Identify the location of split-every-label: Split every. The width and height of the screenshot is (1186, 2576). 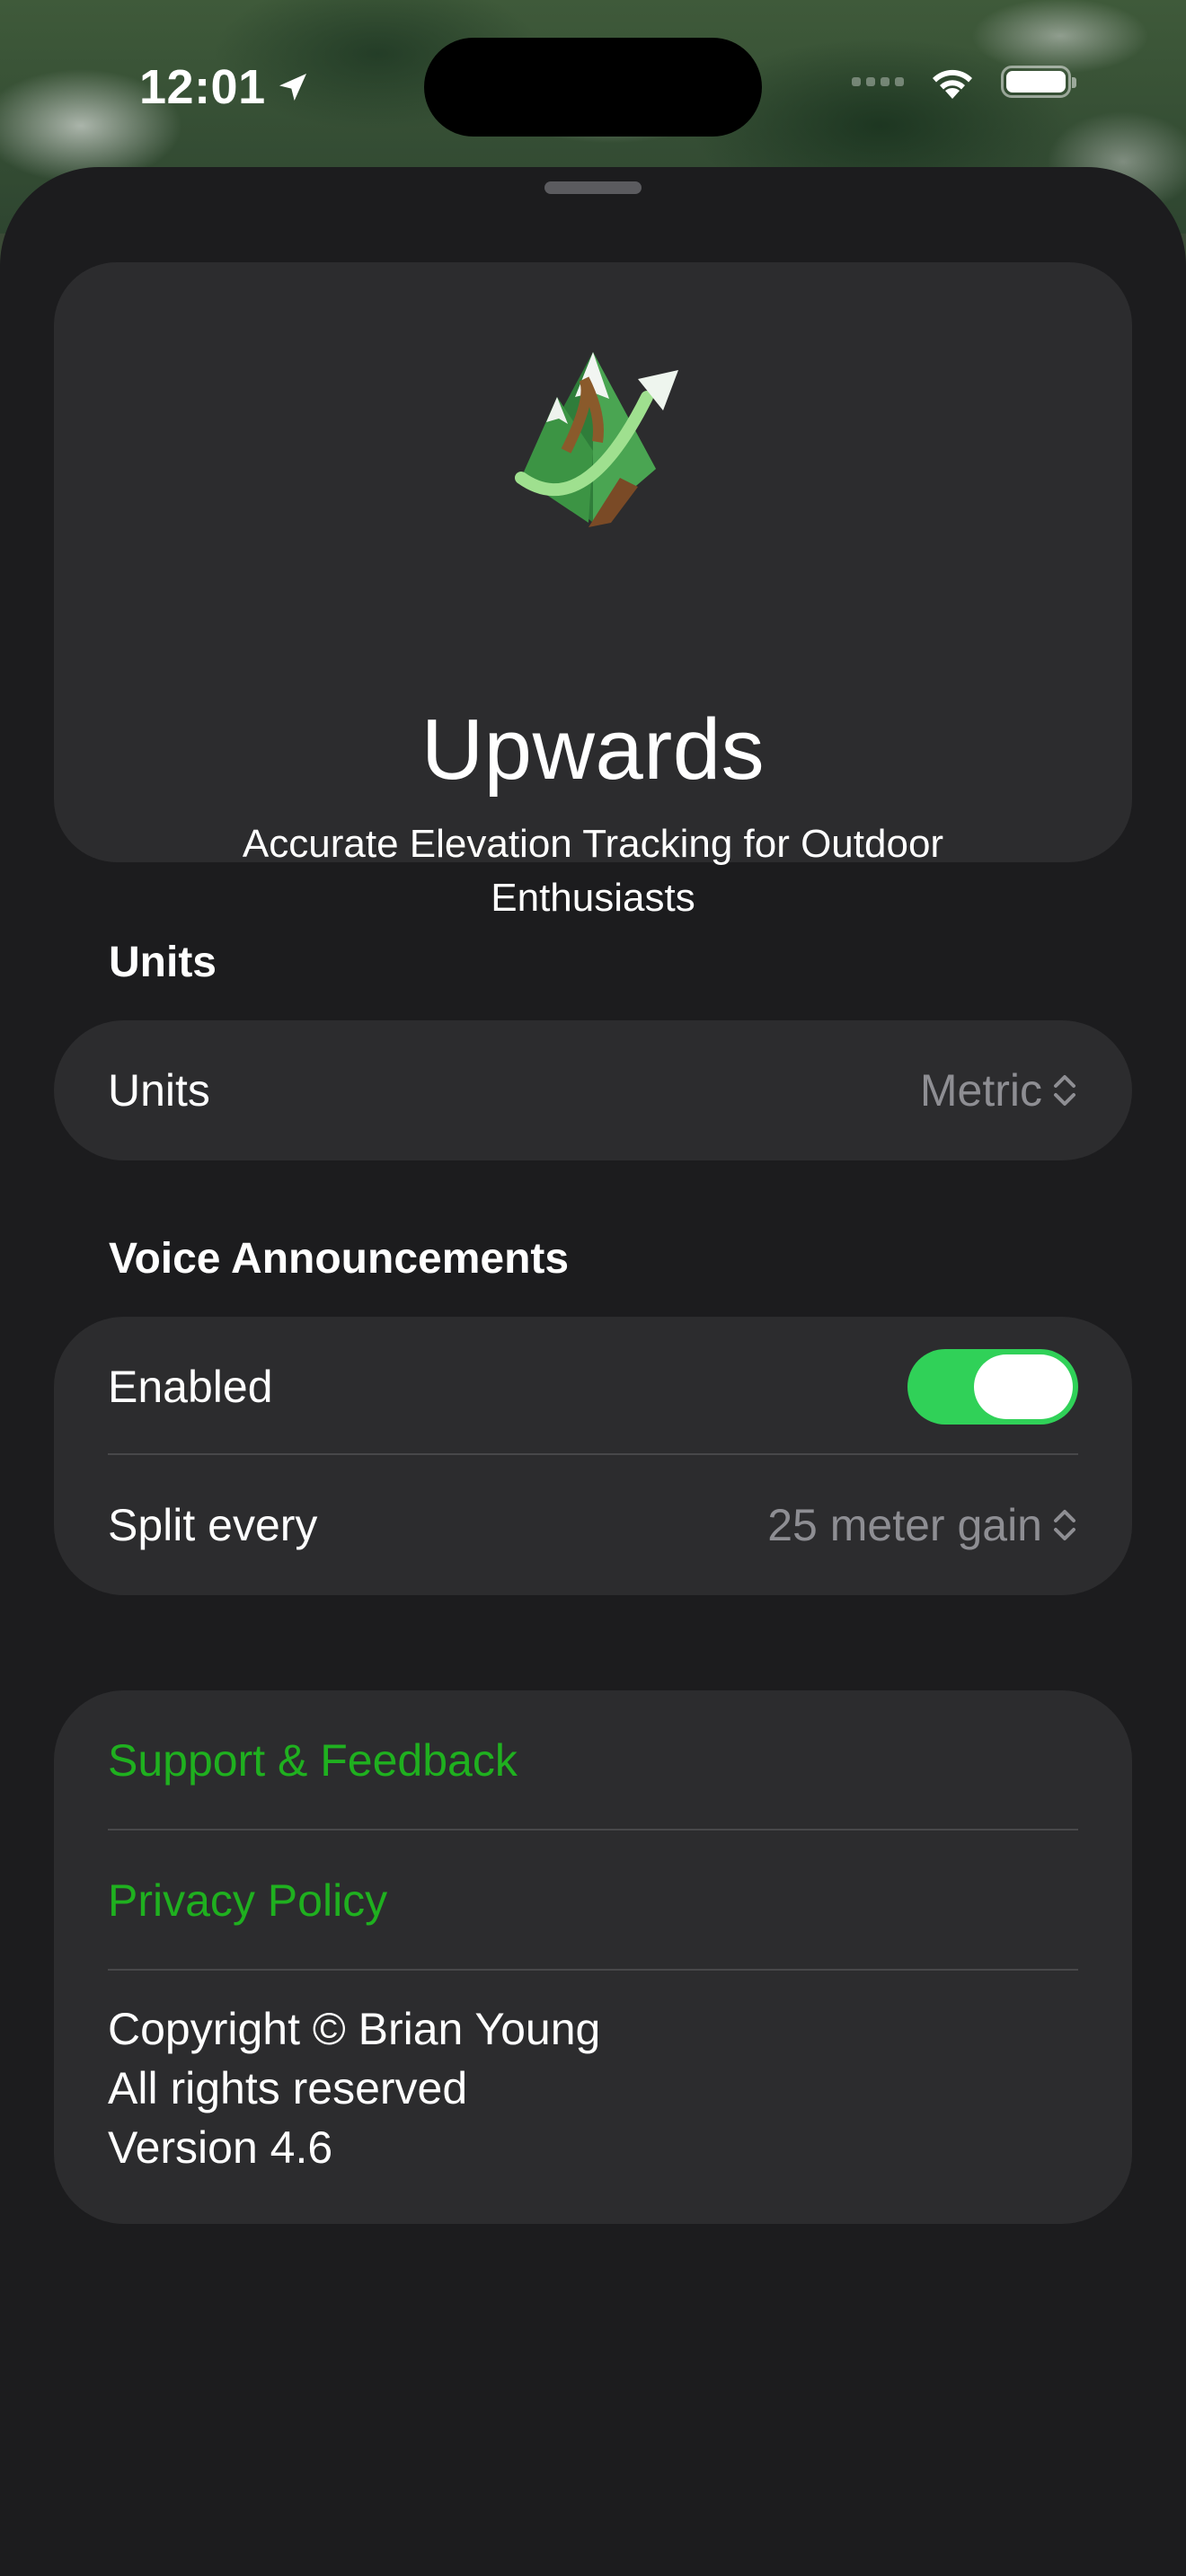
(213, 1525).